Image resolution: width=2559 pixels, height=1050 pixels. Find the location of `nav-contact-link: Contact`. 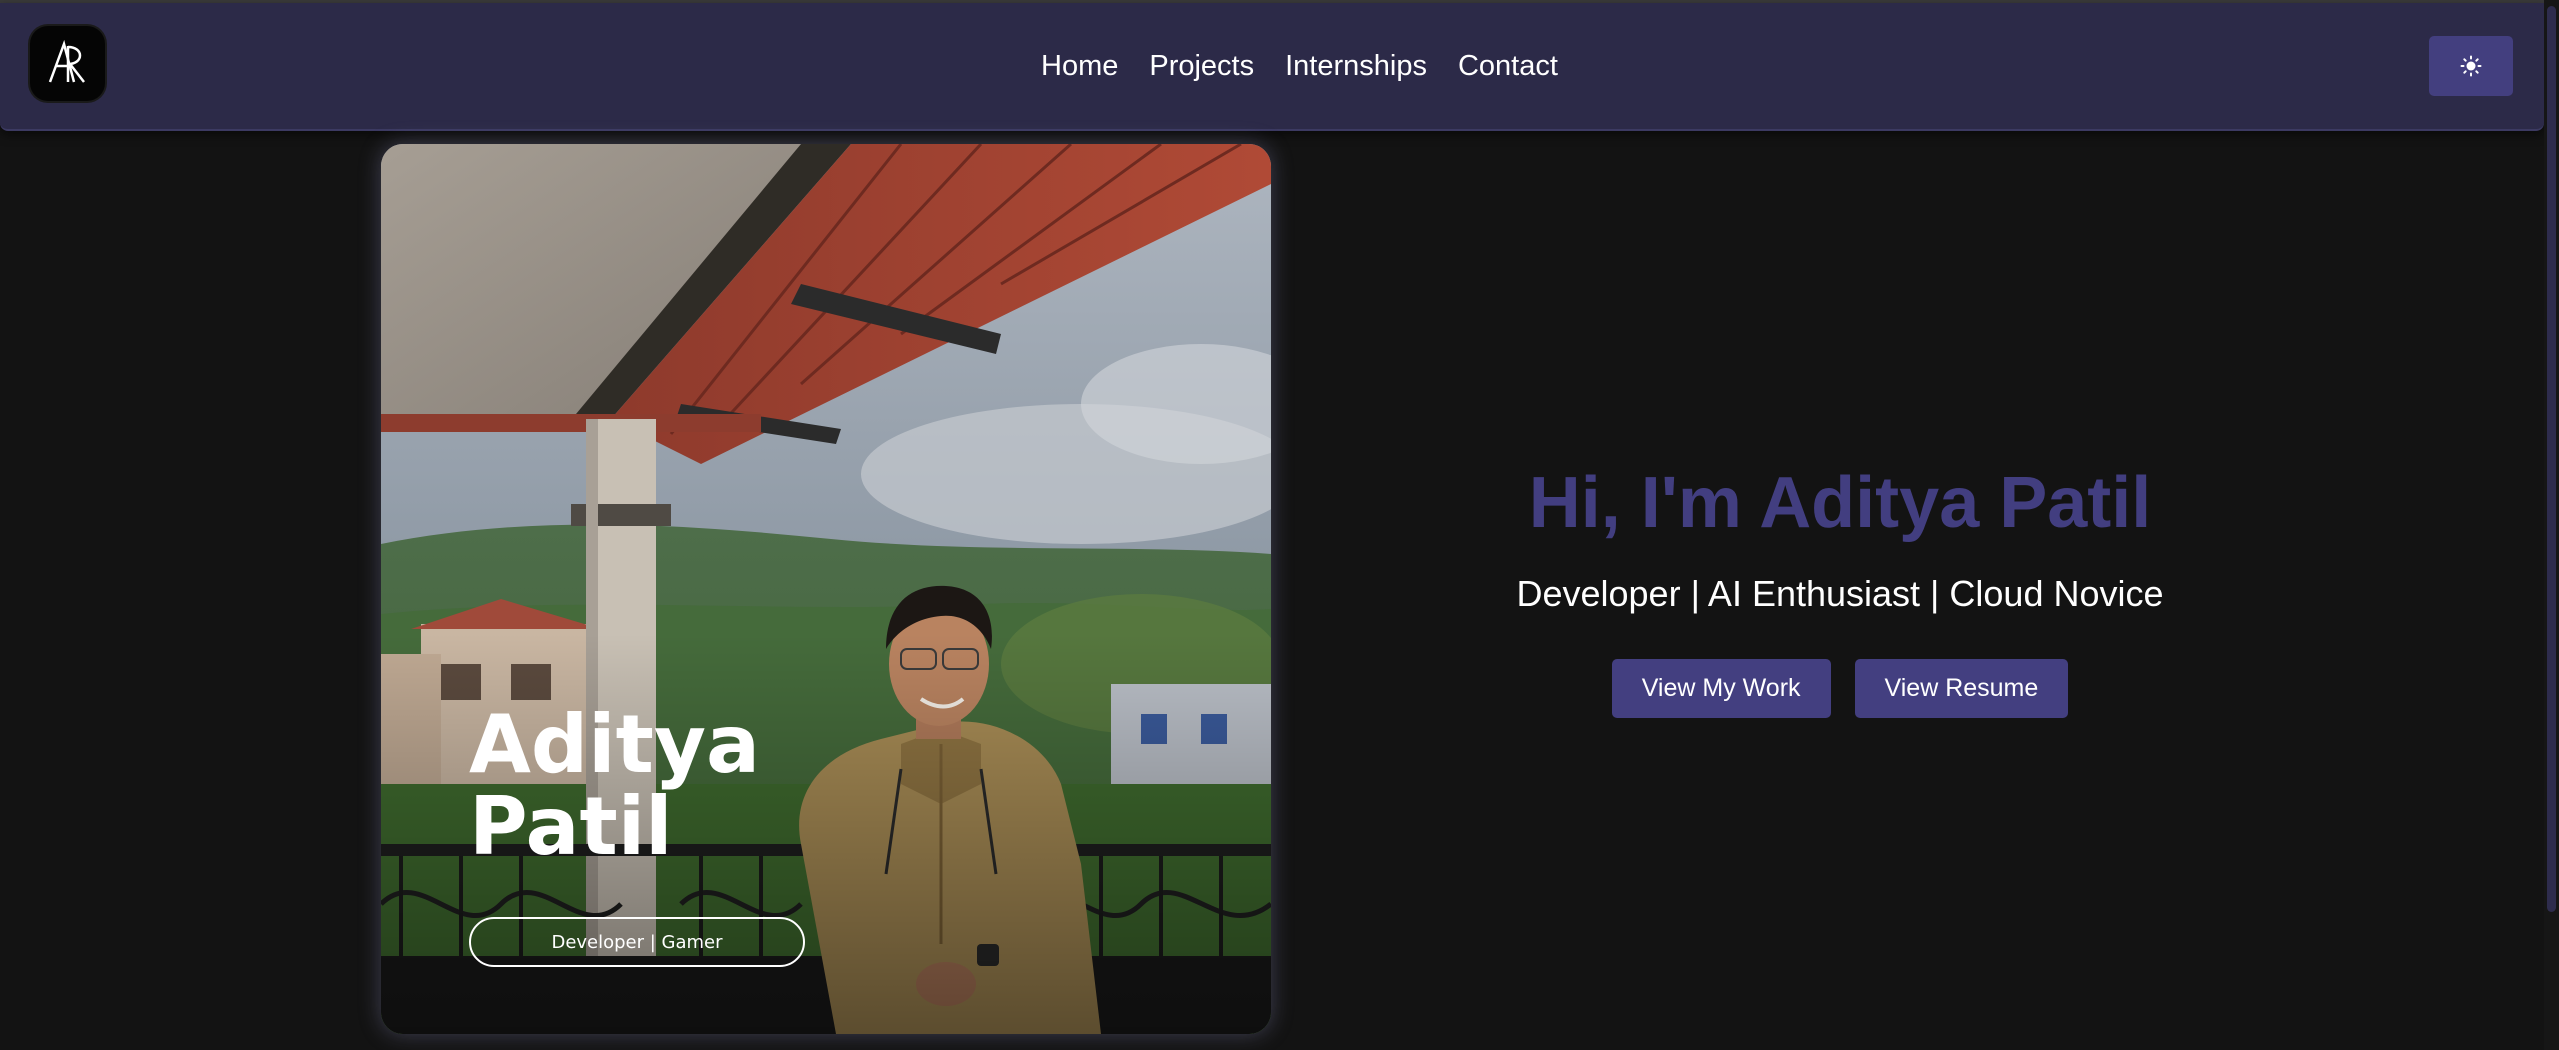

nav-contact-link: Contact is located at coordinates (1508, 66).